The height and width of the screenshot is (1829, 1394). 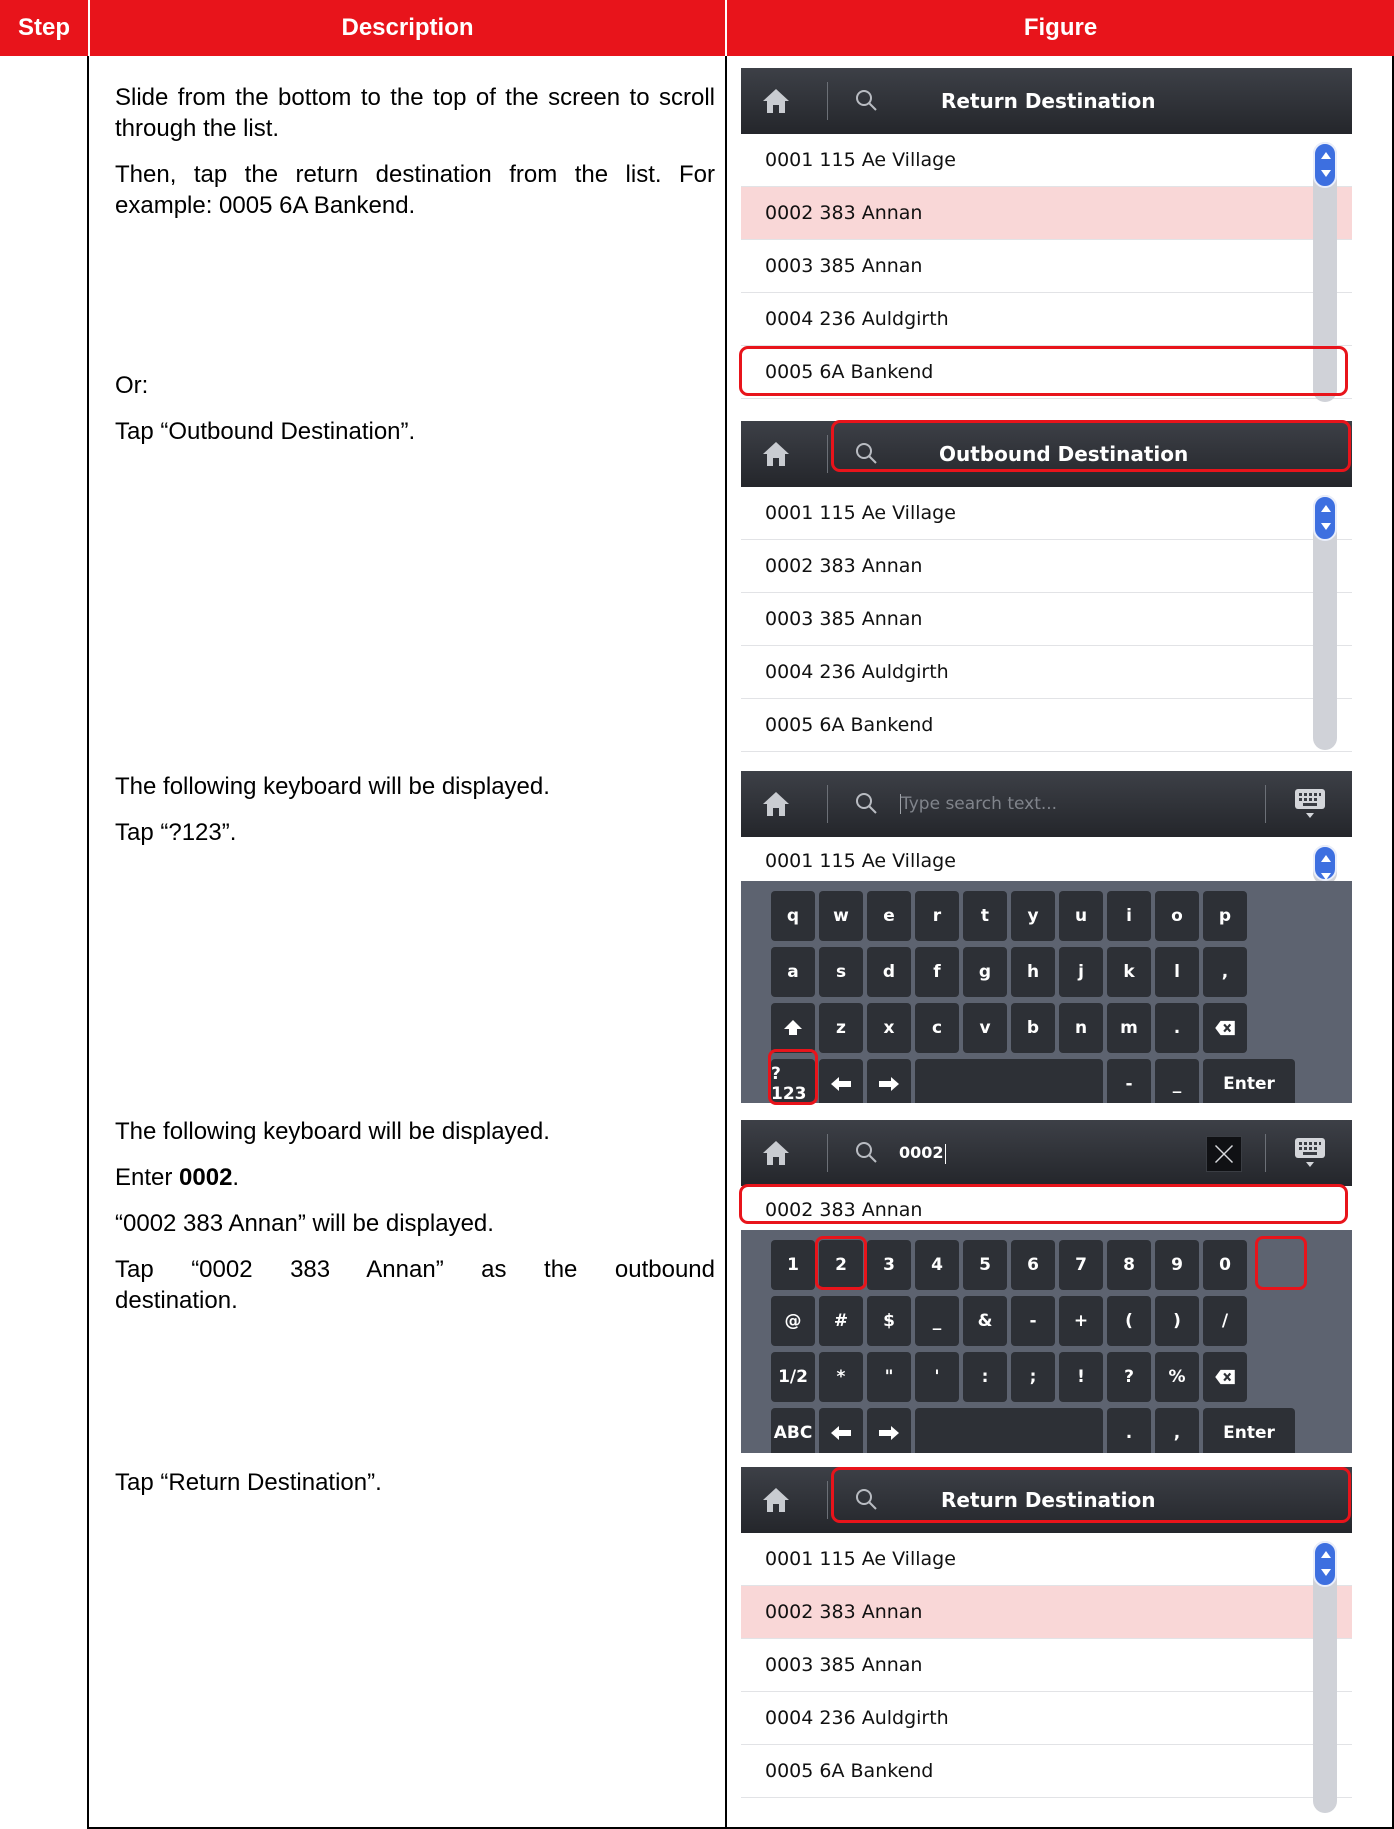 I want to click on key: o, so click(x=1177, y=916).